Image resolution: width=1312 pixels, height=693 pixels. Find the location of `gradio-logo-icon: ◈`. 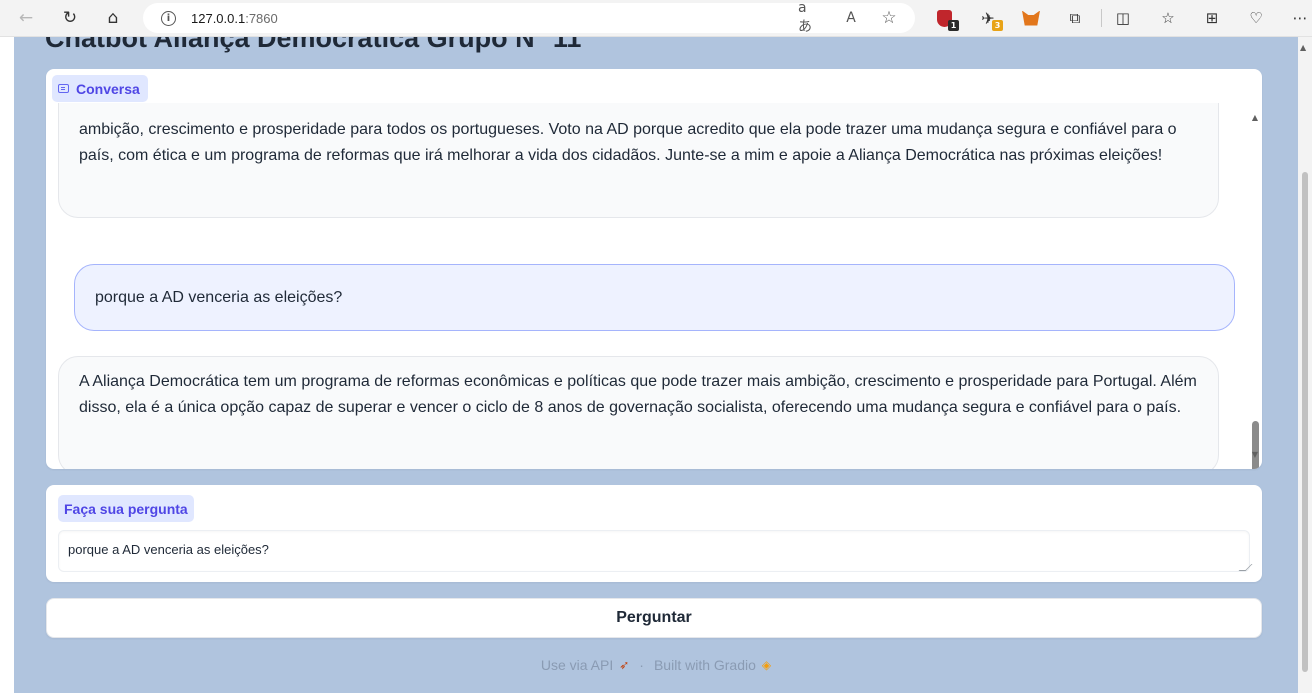

gradio-logo-icon: ◈ is located at coordinates (766, 665).